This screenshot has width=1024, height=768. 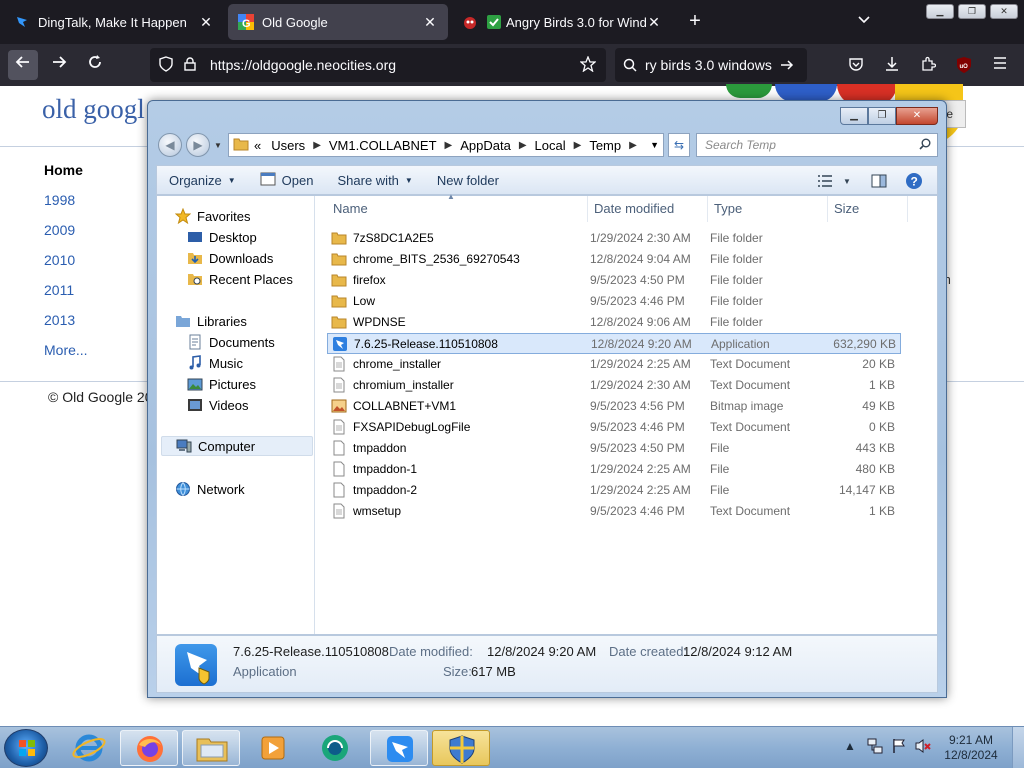 What do you see at coordinates (374, 469) in the screenshot?
I see `file-name: tmpaddon-1` at bounding box center [374, 469].